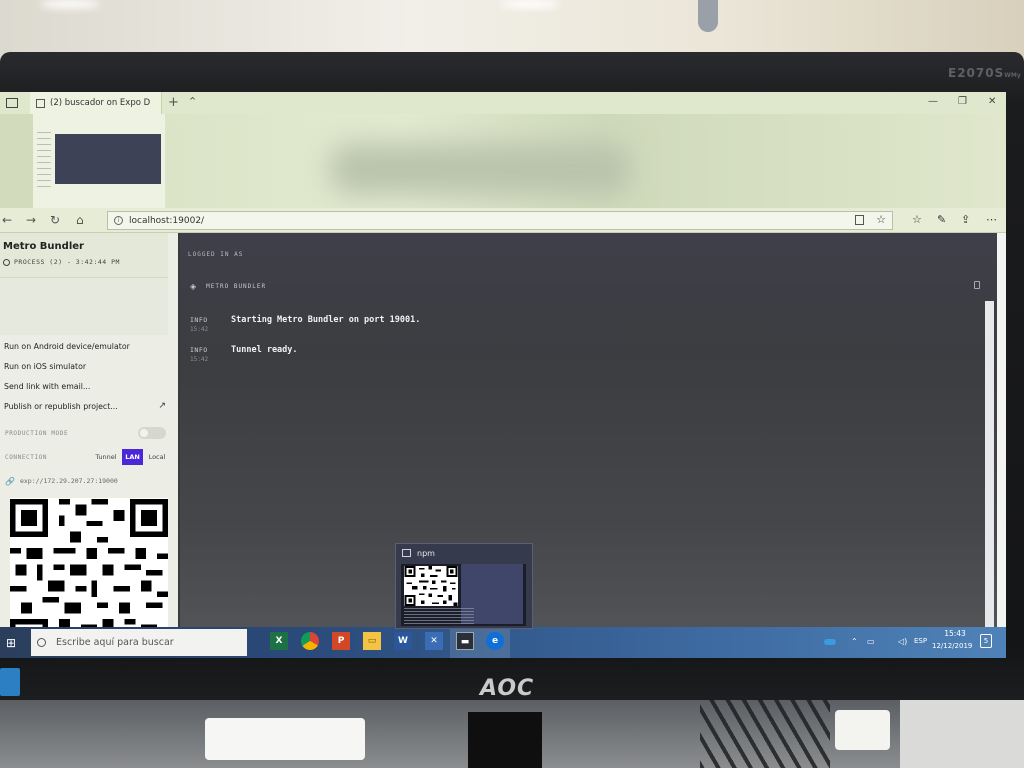  Describe the element at coordinates (586, 286) in the screenshot. I see `metro-bundler-header: ◈ METRO BUNDLER` at that location.